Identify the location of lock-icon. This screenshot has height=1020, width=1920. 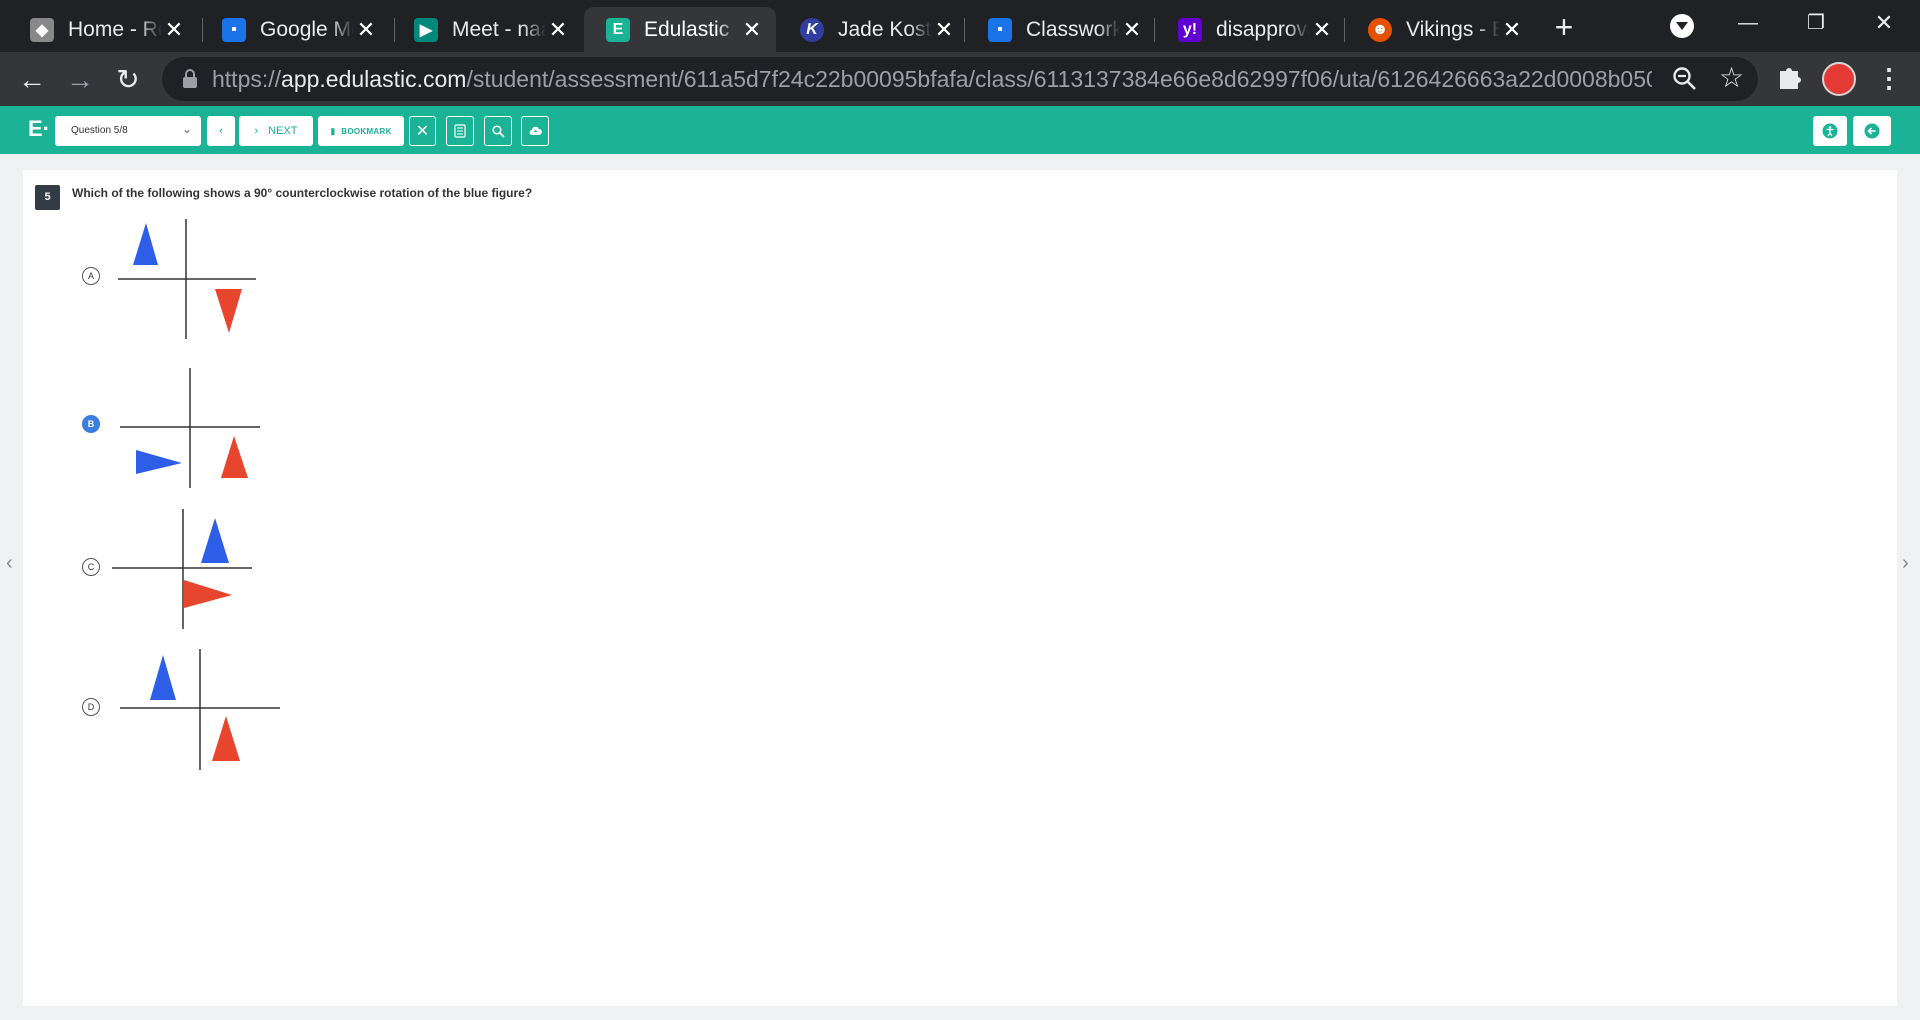
(190, 78).